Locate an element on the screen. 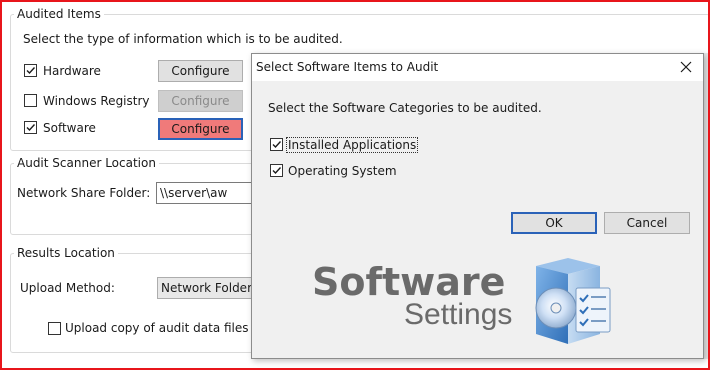 This screenshot has width=710, height=370. software-checkbox is located at coordinates (30, 127).